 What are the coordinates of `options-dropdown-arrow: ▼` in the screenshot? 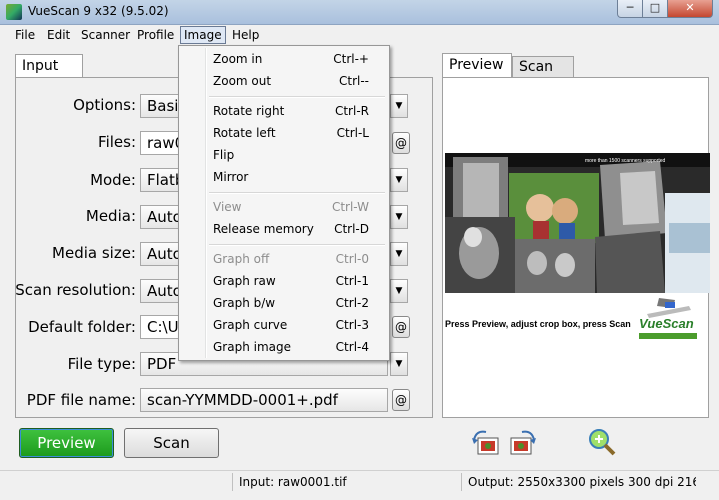 It's located at (399, 106).